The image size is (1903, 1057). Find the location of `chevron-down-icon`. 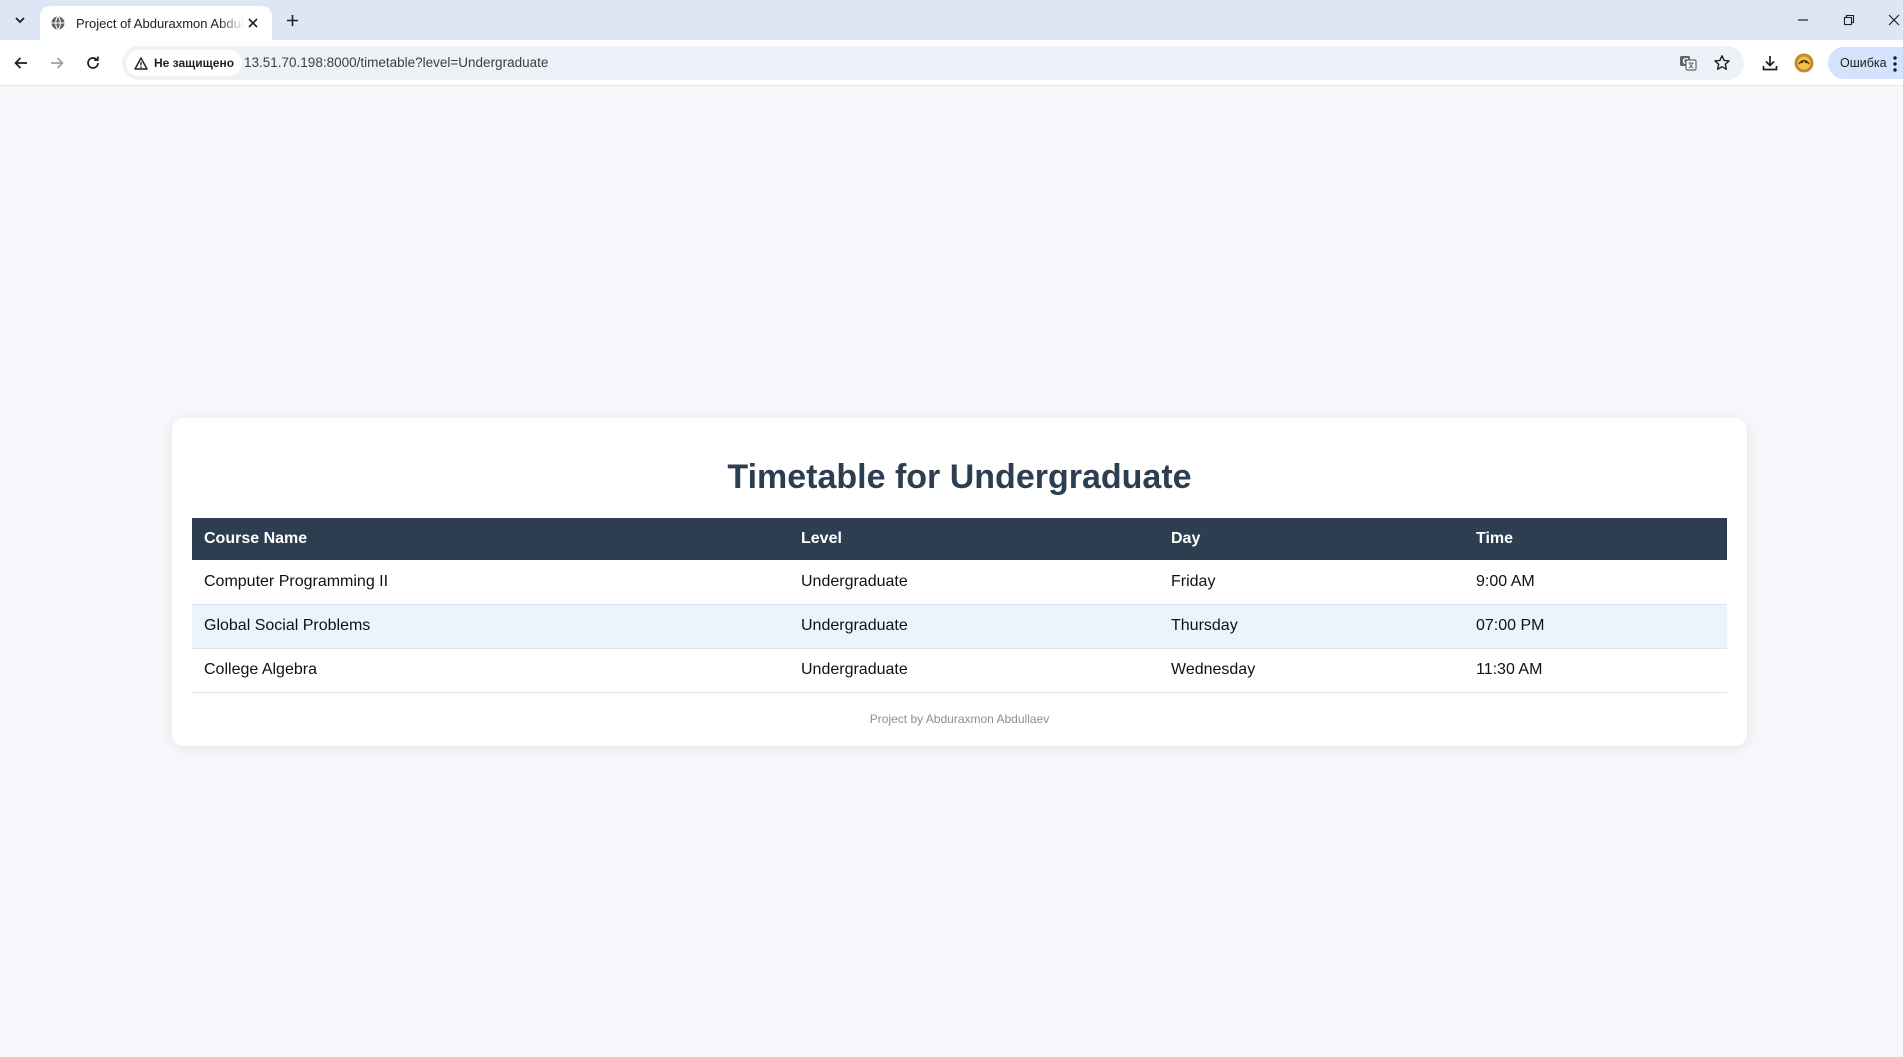

chevron-down-icon is located at coordinates (20, 20).